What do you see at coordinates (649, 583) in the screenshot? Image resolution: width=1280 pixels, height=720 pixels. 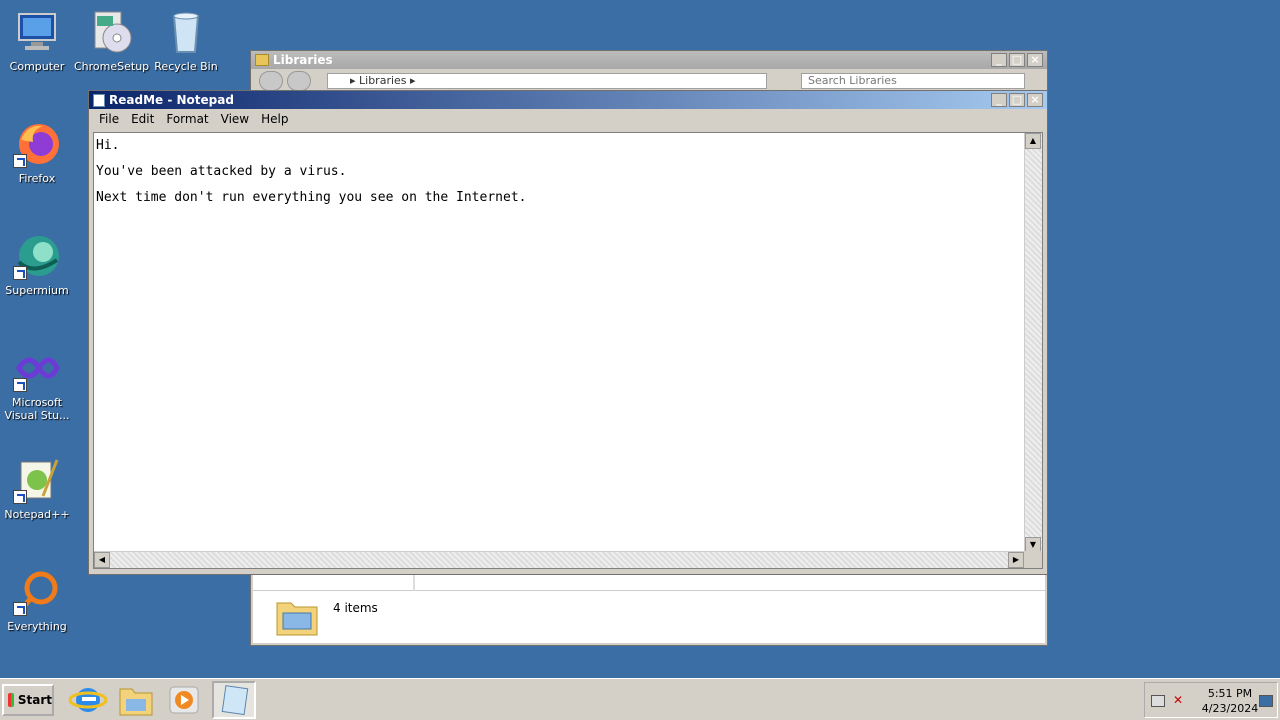 I see `details-pane-divider` at bounding box center [649, 583].